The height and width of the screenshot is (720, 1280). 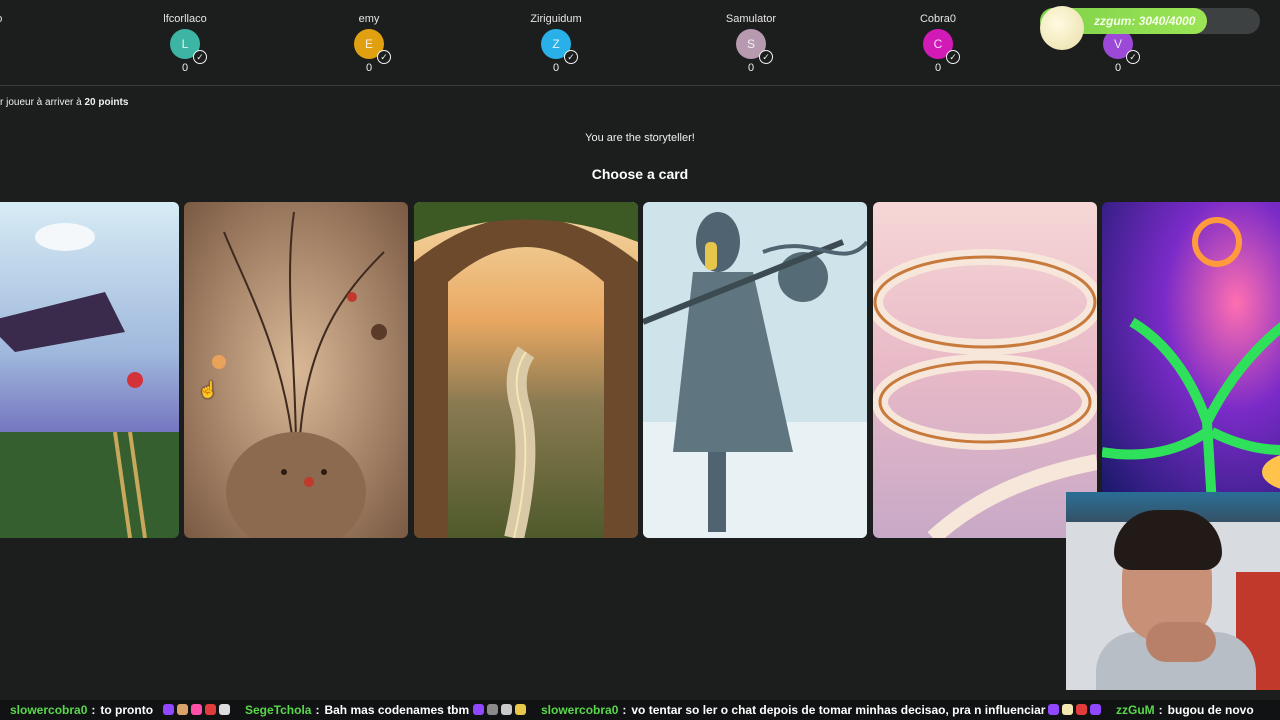 I want to click on stream-goal-progress: zzgum: 3040/4000, so click(x=1150, y=28).